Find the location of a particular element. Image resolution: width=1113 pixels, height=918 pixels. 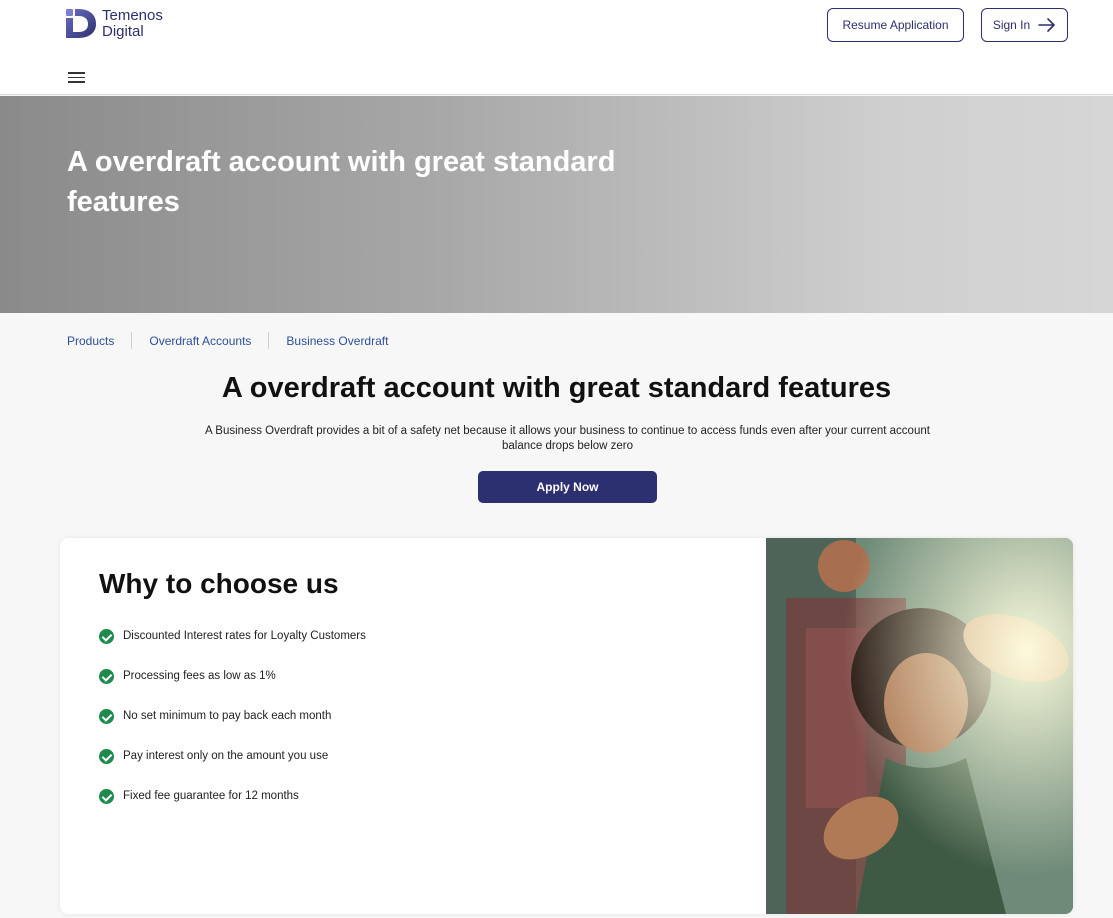

logo-mark-icon is located at coordinates (81, 23).